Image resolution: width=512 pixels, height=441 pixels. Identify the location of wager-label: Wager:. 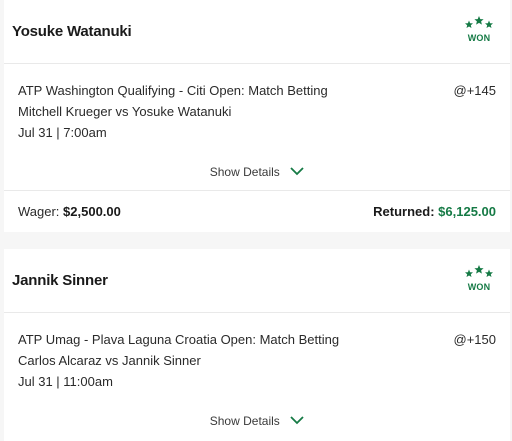
(39, 211).